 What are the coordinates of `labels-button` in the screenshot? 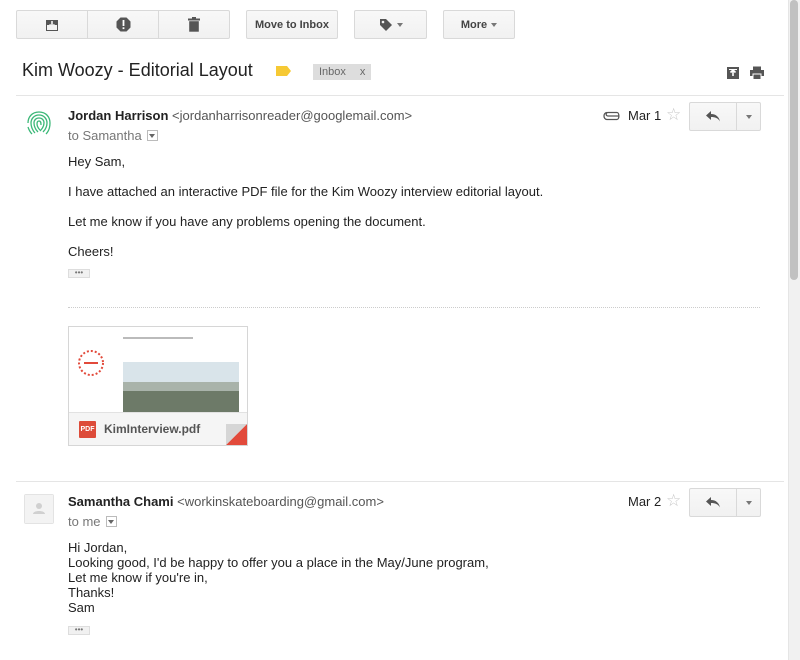 It's located at (390, 24).